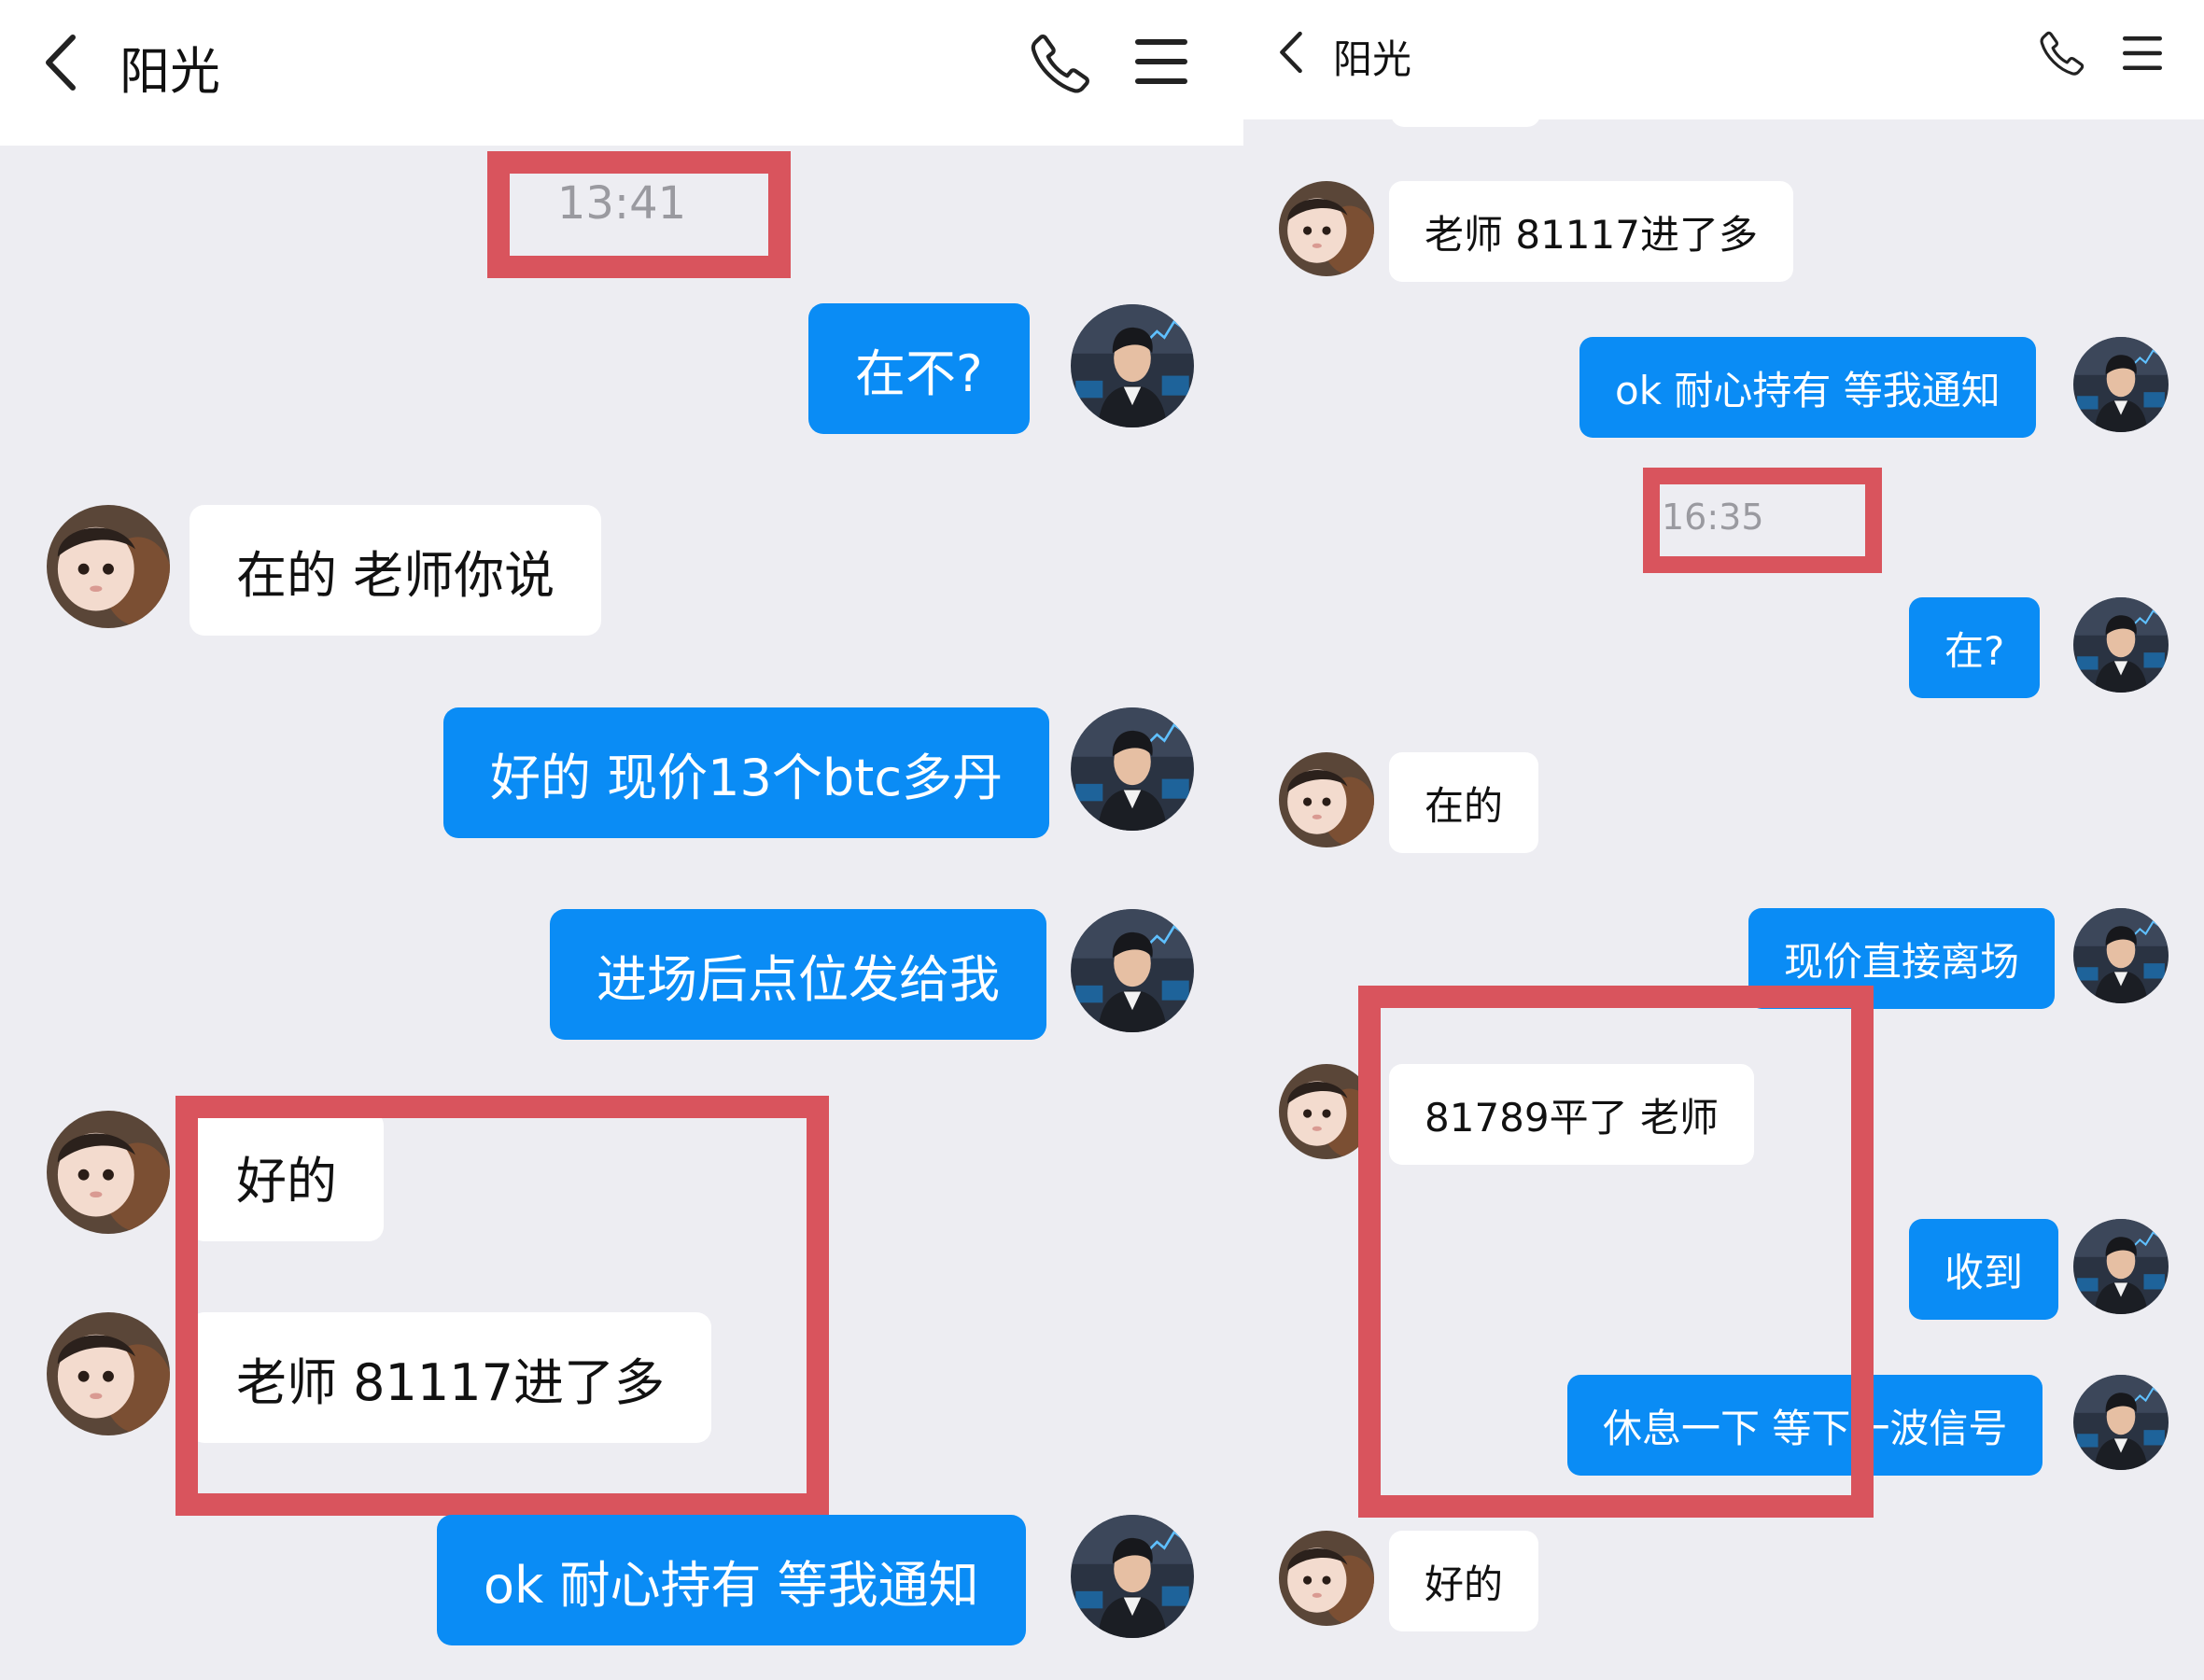 The image size is (2204, 1680). Describe the element at coordinates (919, 368) in the screenshot. I see `message-bubble-outgoing: 在不?` at that location.